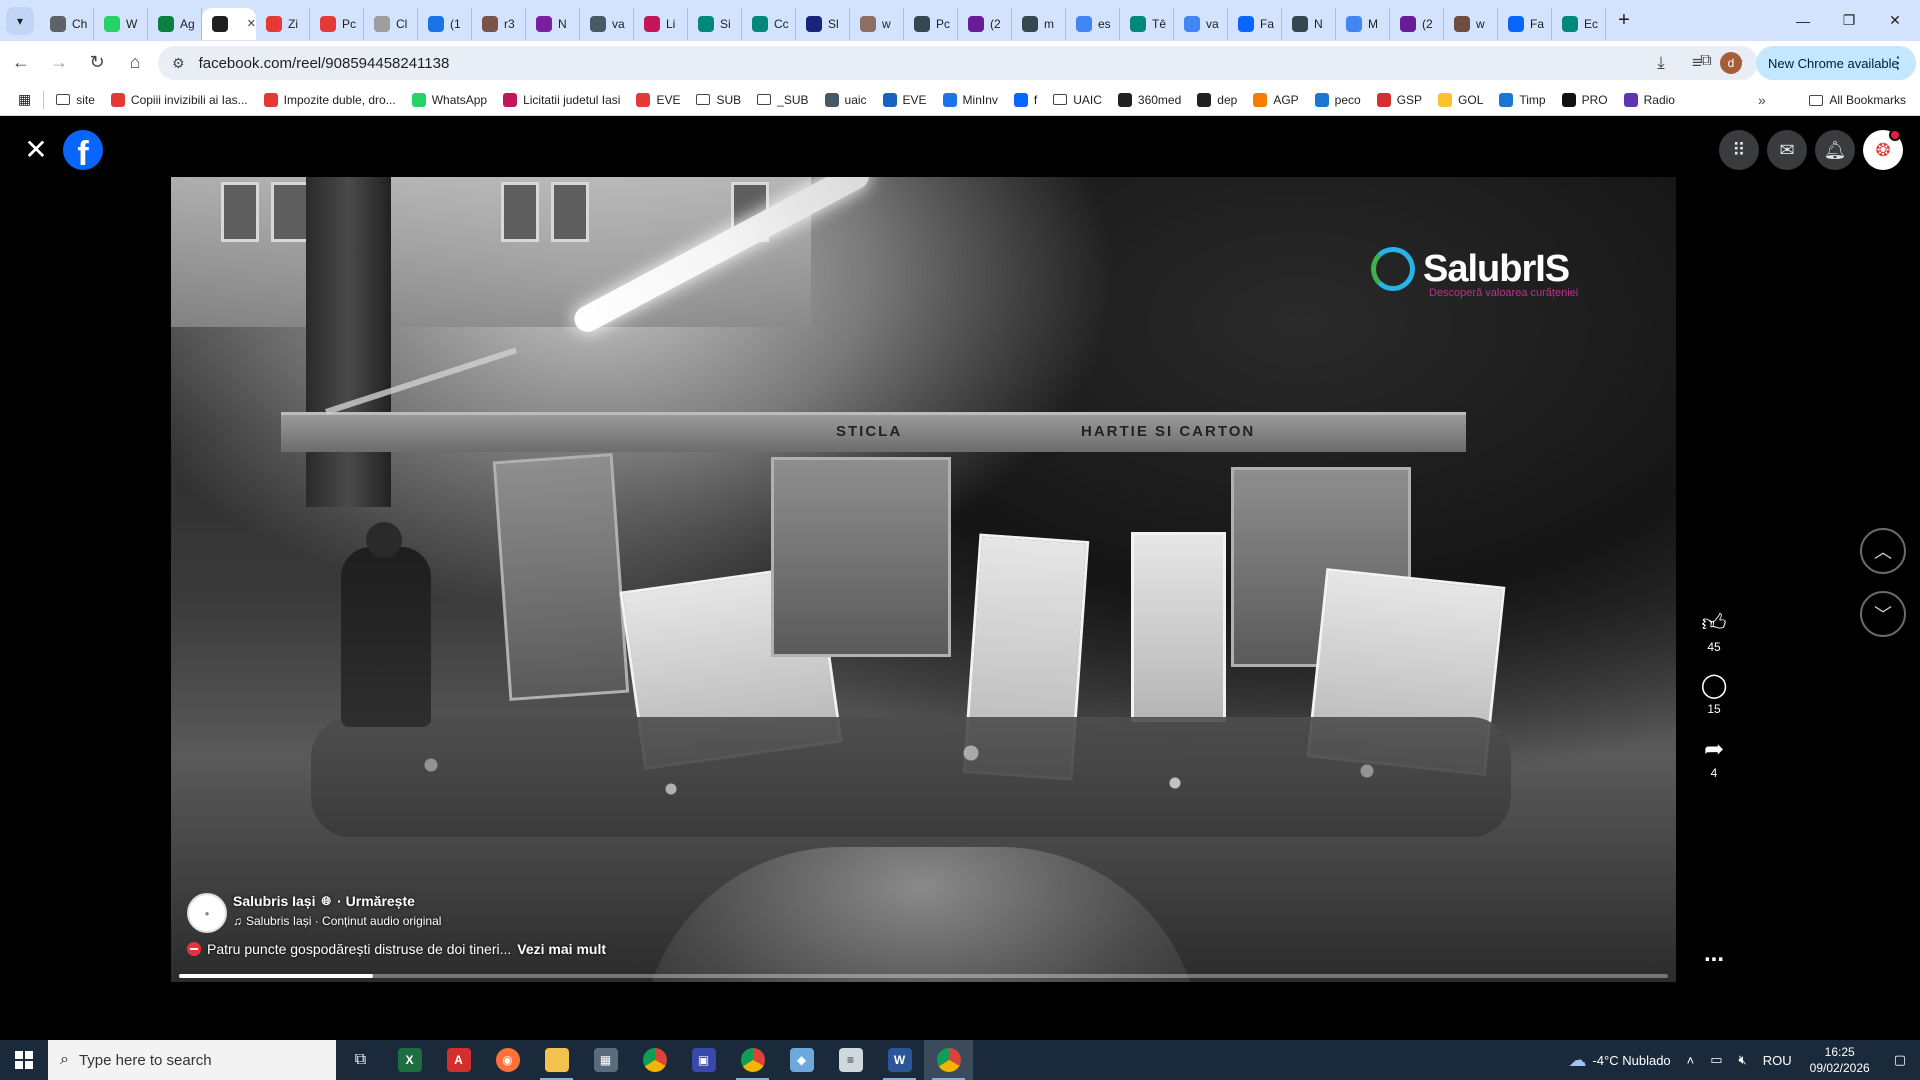 The width and height of the screenshot is (1920, 1080). I want to click on notifications-button: 🔔︎, so click(1835, 150).